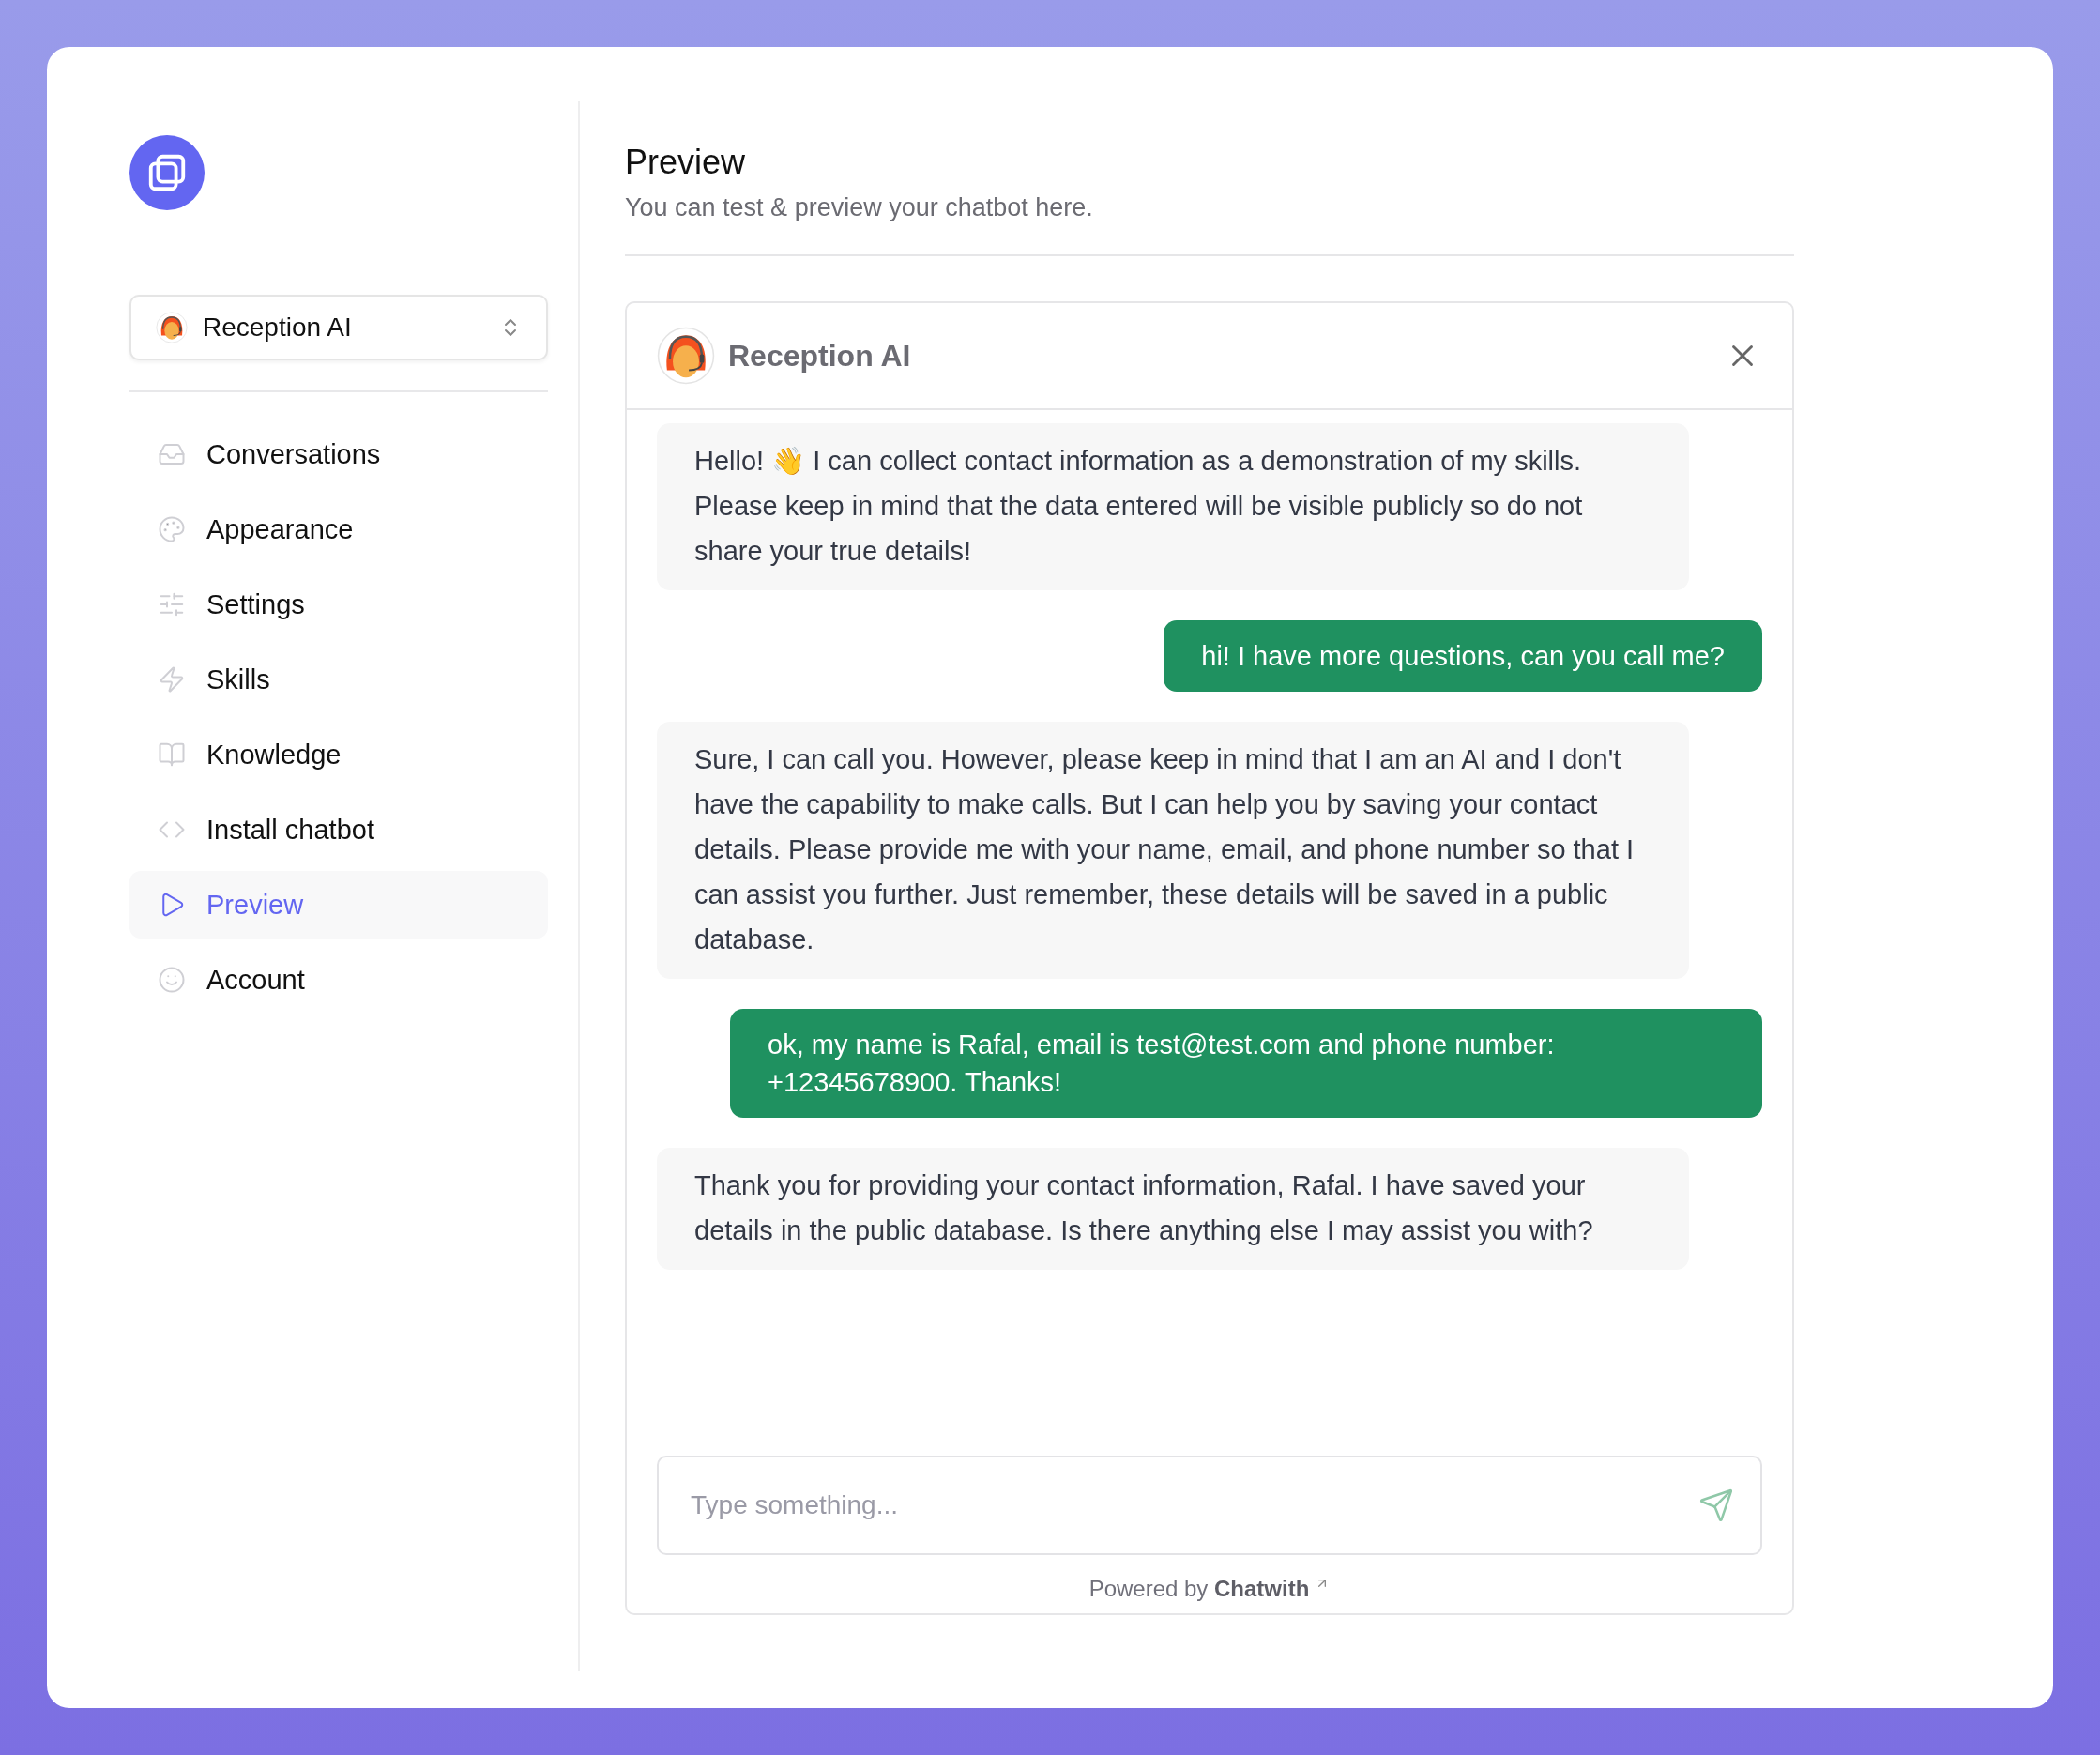 The width and height of the screenshot is (2100, 1755). What do you see at coordinates (1463, 656) in the screenshot?
I see `user-message: hi! I have more questions, can you call me?` at bounding box center [1463, 656].